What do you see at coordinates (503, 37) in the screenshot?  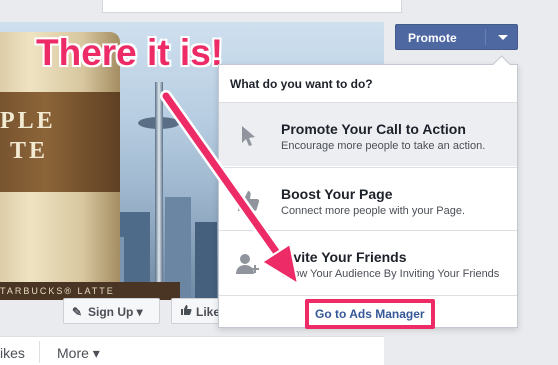 I see `chevron-down-icon` at bounding box center [503, 37].